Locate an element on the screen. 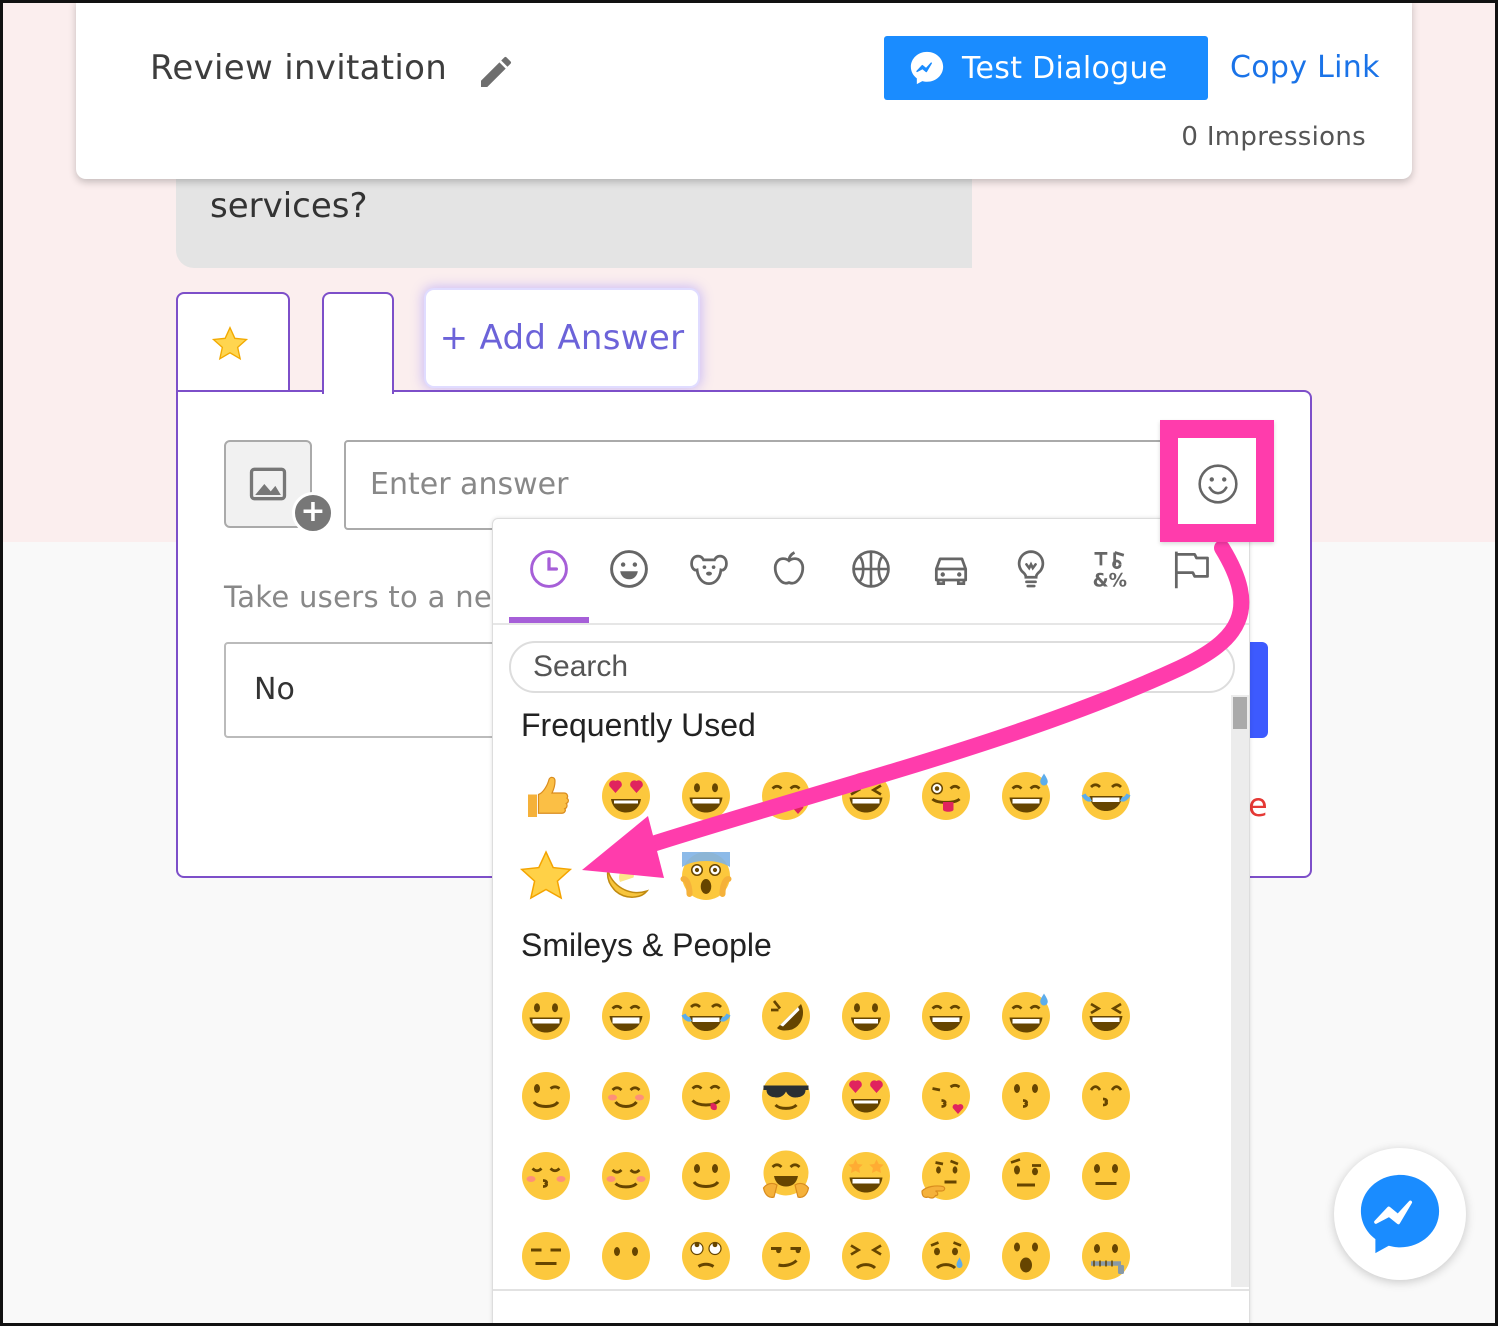  symbols-icon: &% is located at coordinates (1111, 569).